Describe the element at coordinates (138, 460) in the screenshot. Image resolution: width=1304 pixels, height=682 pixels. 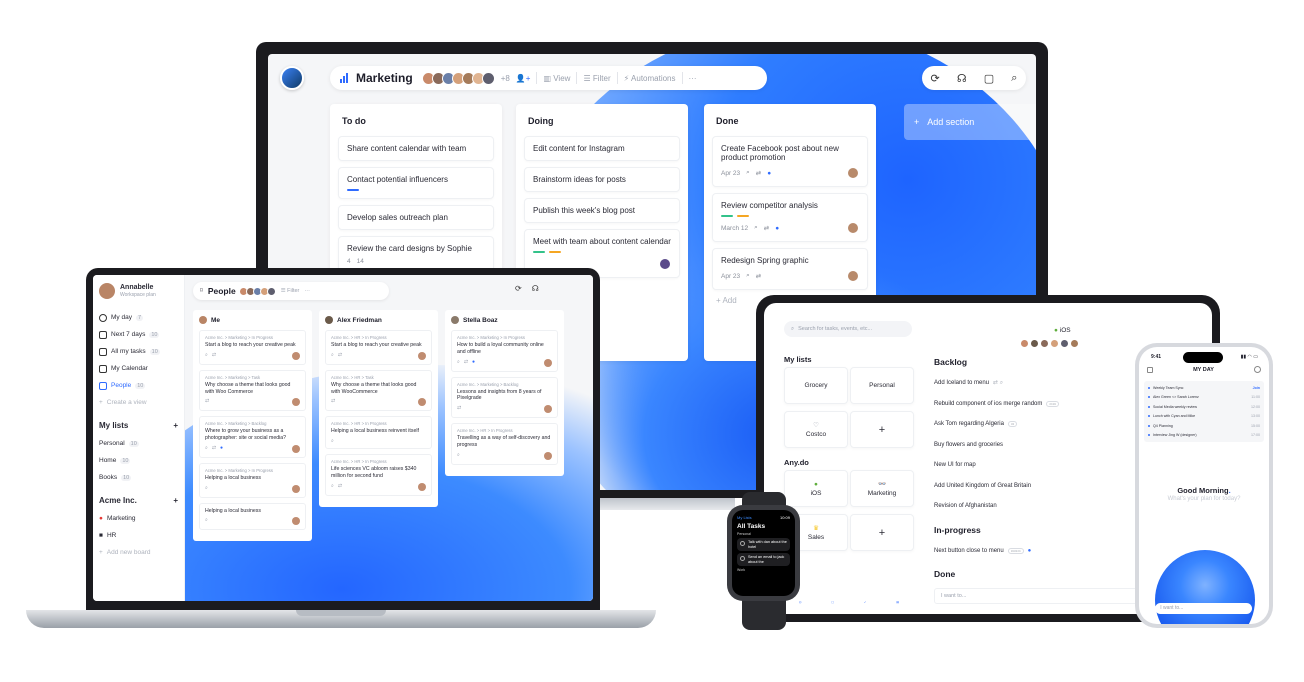
I see `sidebar-list-home: Home 10` at that location.